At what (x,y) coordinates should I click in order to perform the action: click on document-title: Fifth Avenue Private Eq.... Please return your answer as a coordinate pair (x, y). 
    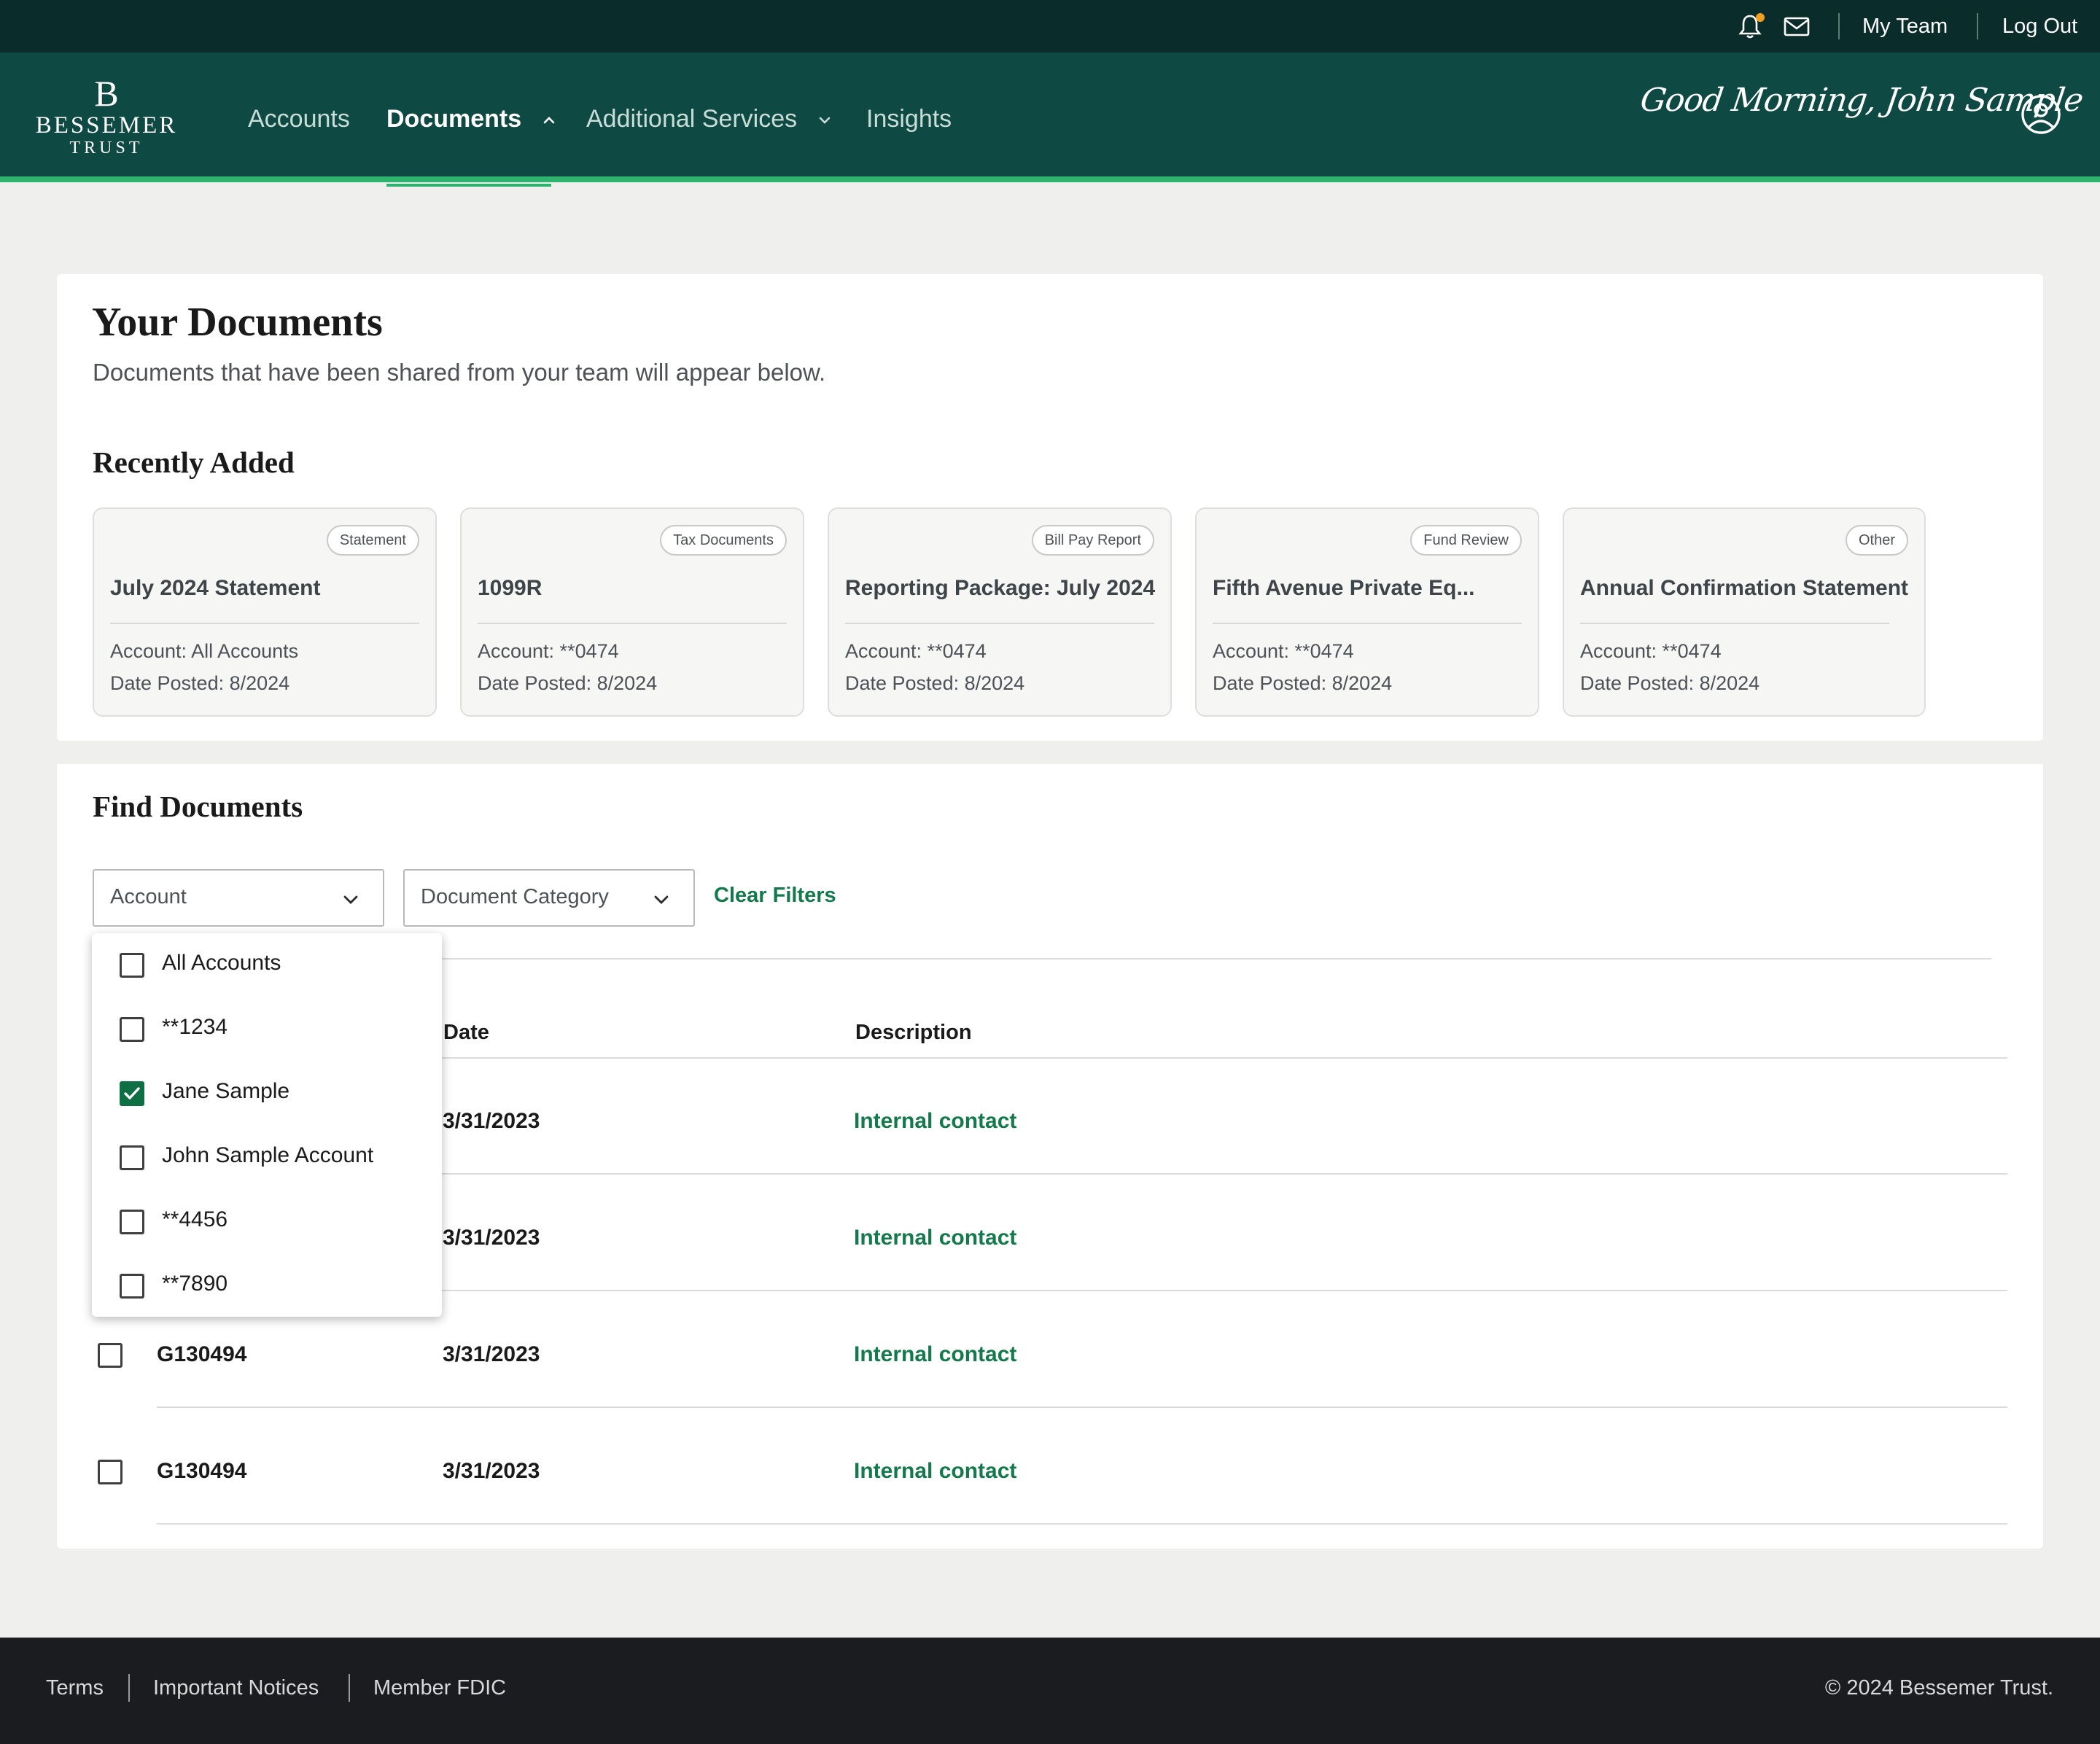
    Looking at the image, I should click on (1344, 588).